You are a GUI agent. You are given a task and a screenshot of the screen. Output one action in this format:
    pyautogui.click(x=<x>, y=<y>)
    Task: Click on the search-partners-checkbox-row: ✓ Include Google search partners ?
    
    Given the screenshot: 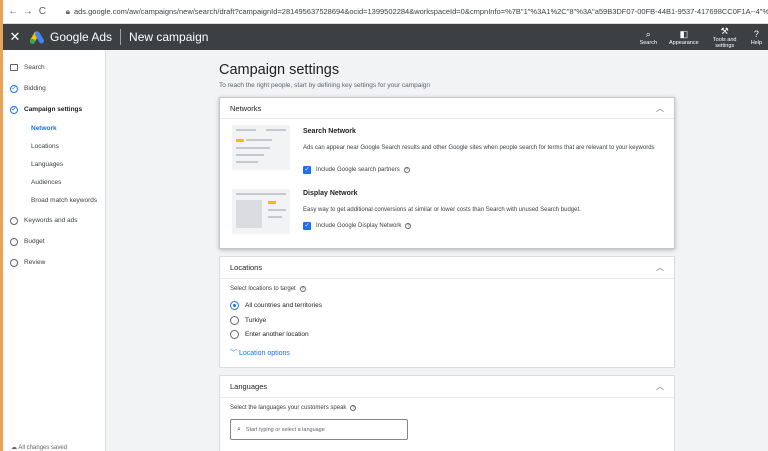 What is the action you would take?
    pyautogui.click(x=356, y=170)
    